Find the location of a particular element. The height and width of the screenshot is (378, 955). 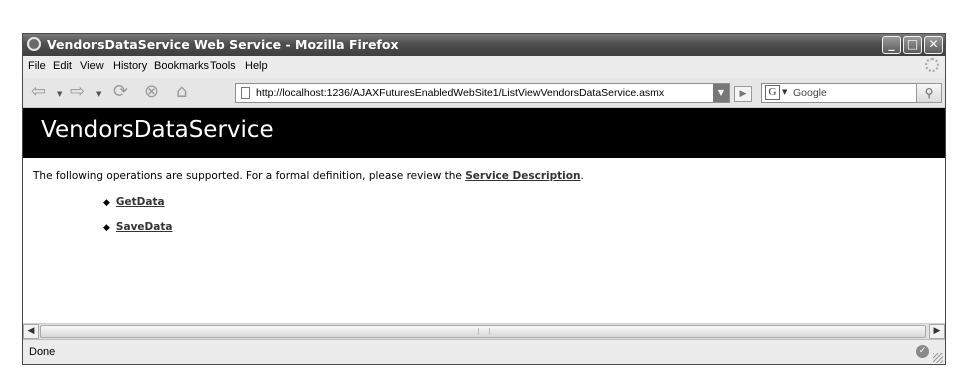

horizontal-scrollbar: ◀ ▶ is located at coordinates (484, 331).